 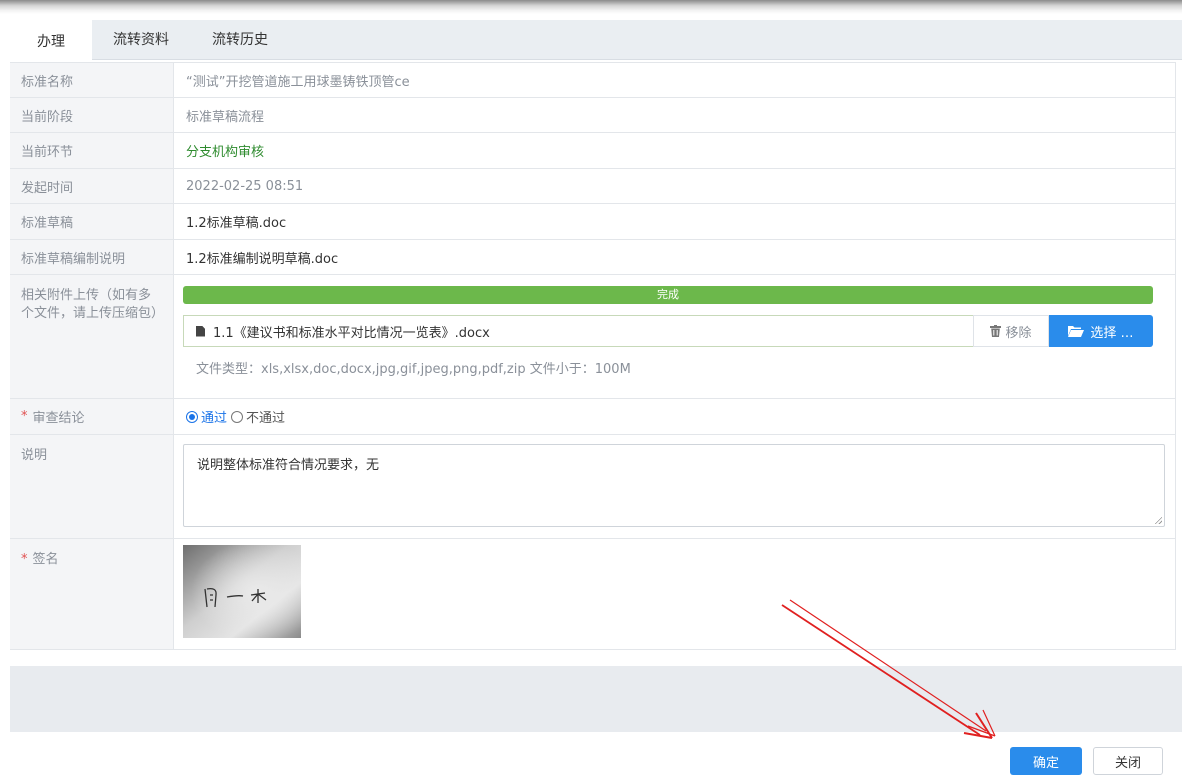 I want to click on signature-image, so click(x=242, y=591).